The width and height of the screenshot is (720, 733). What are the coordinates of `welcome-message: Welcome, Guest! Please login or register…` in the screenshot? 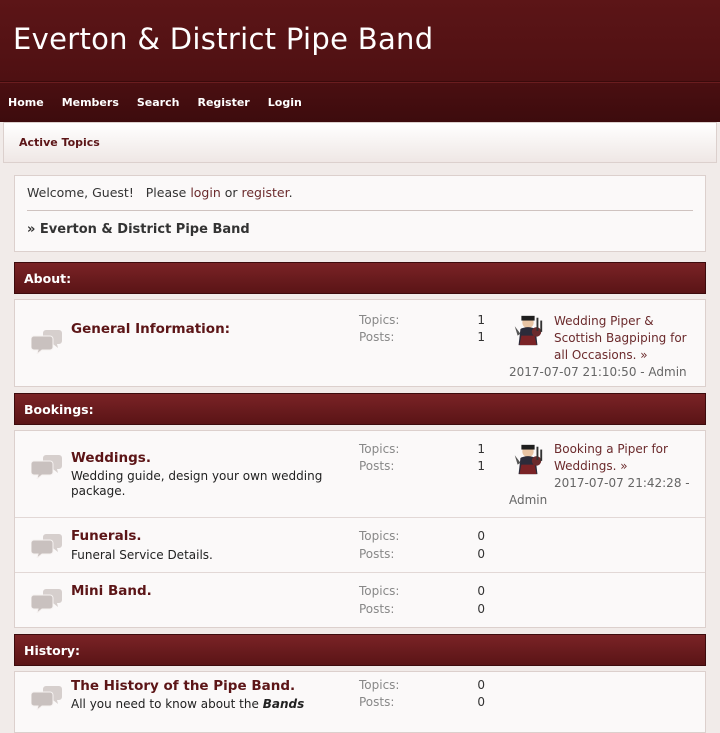 It's located at (360, 193).